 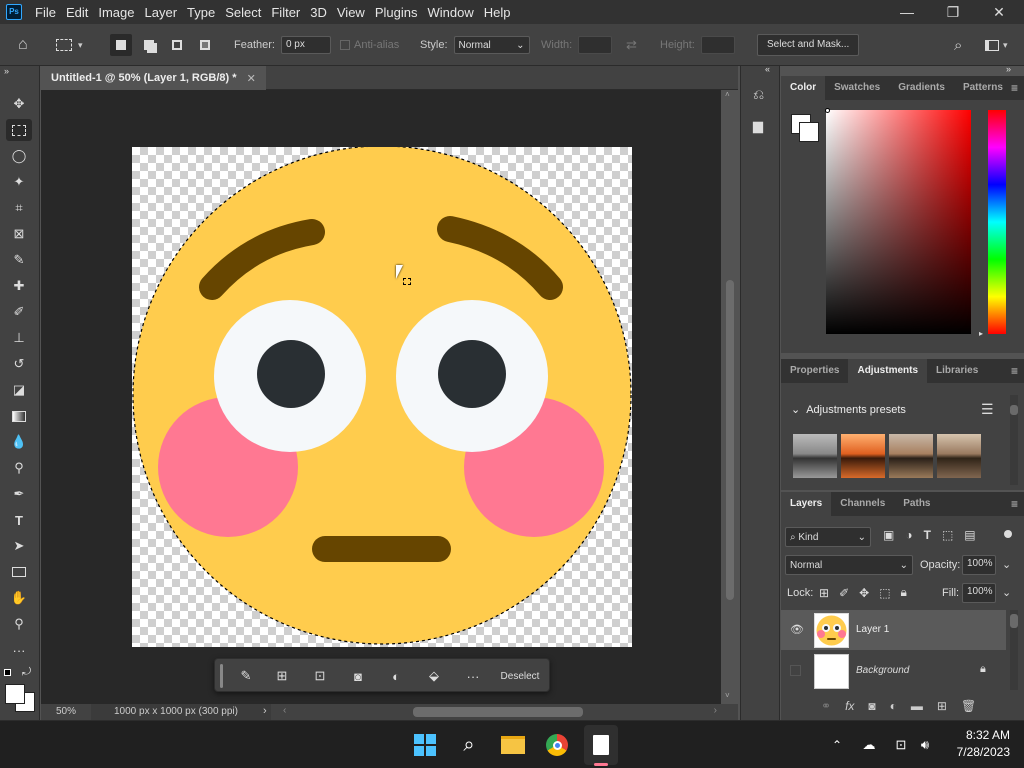 What do you see at coordinates (69, 45) in the screenshot?
I see `marquee-tool-preset-icon: ▾` at bounding box center [69, 45].